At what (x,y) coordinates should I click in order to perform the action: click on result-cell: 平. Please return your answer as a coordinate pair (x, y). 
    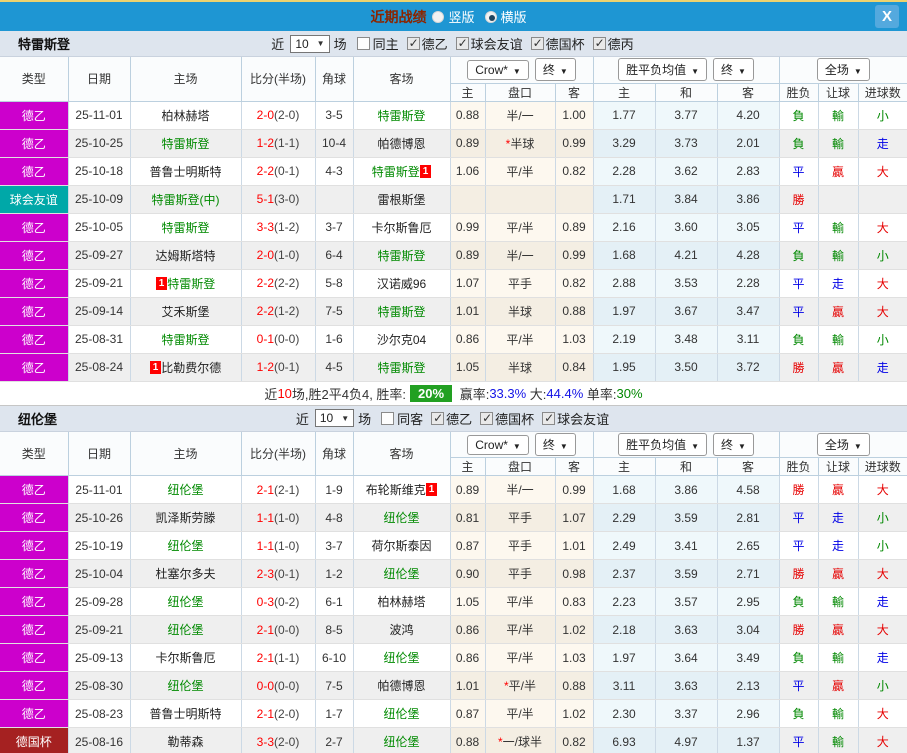
    Looking at the image, I should click on (799, 227).